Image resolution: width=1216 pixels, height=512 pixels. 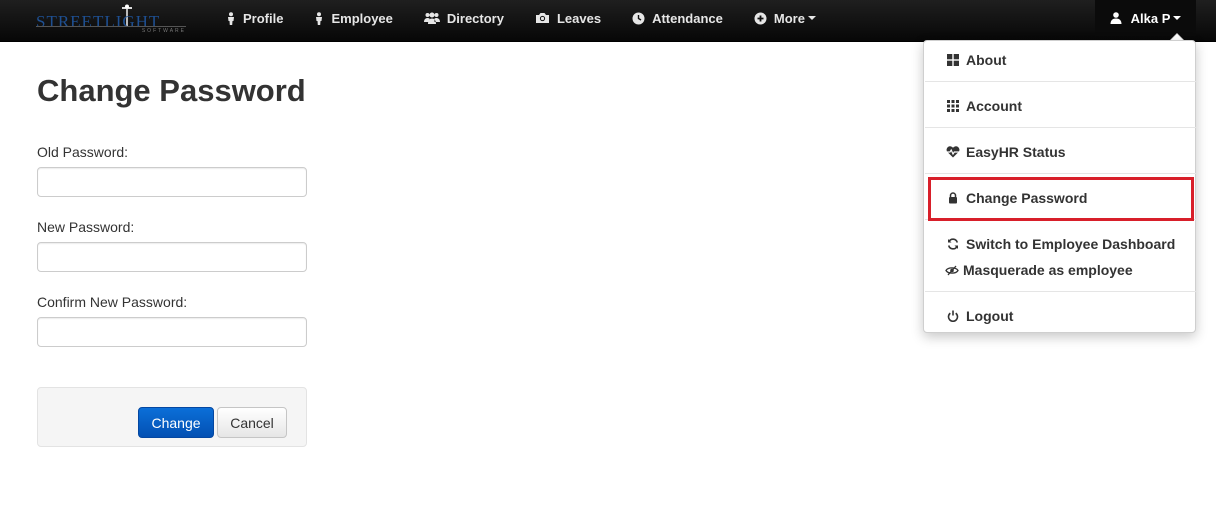 I want to click on nav-label: Profile, so click(x=263, y=18).